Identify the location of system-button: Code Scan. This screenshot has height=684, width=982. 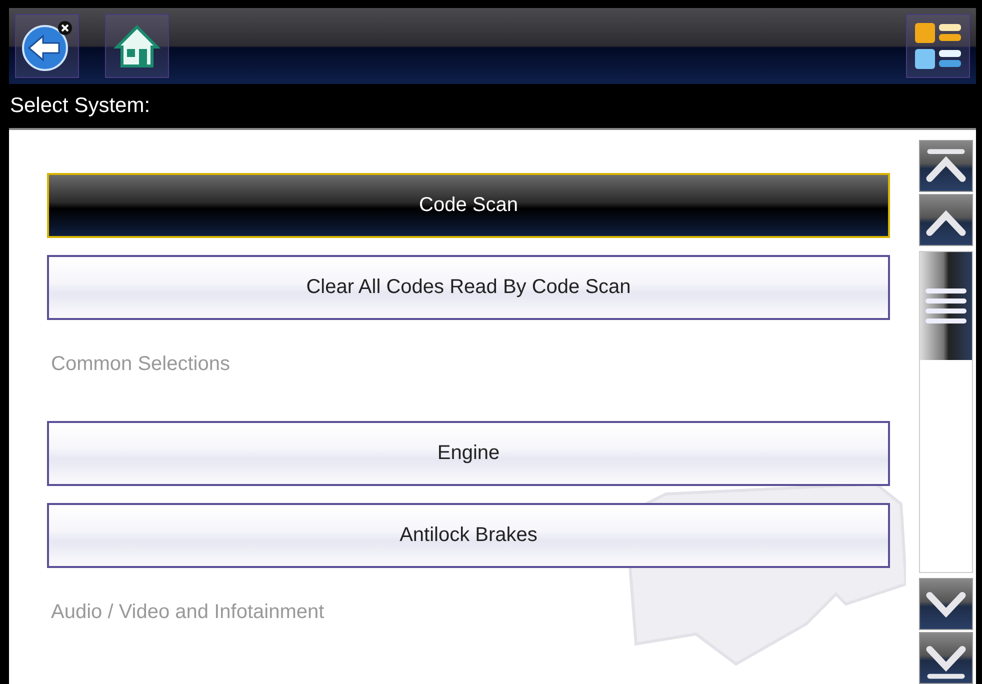
(468, 205).